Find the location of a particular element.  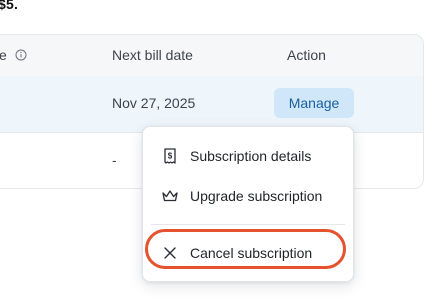

menu-item-upgrade-subscription: Upgrade subscription is located at coordinates (248, 196).